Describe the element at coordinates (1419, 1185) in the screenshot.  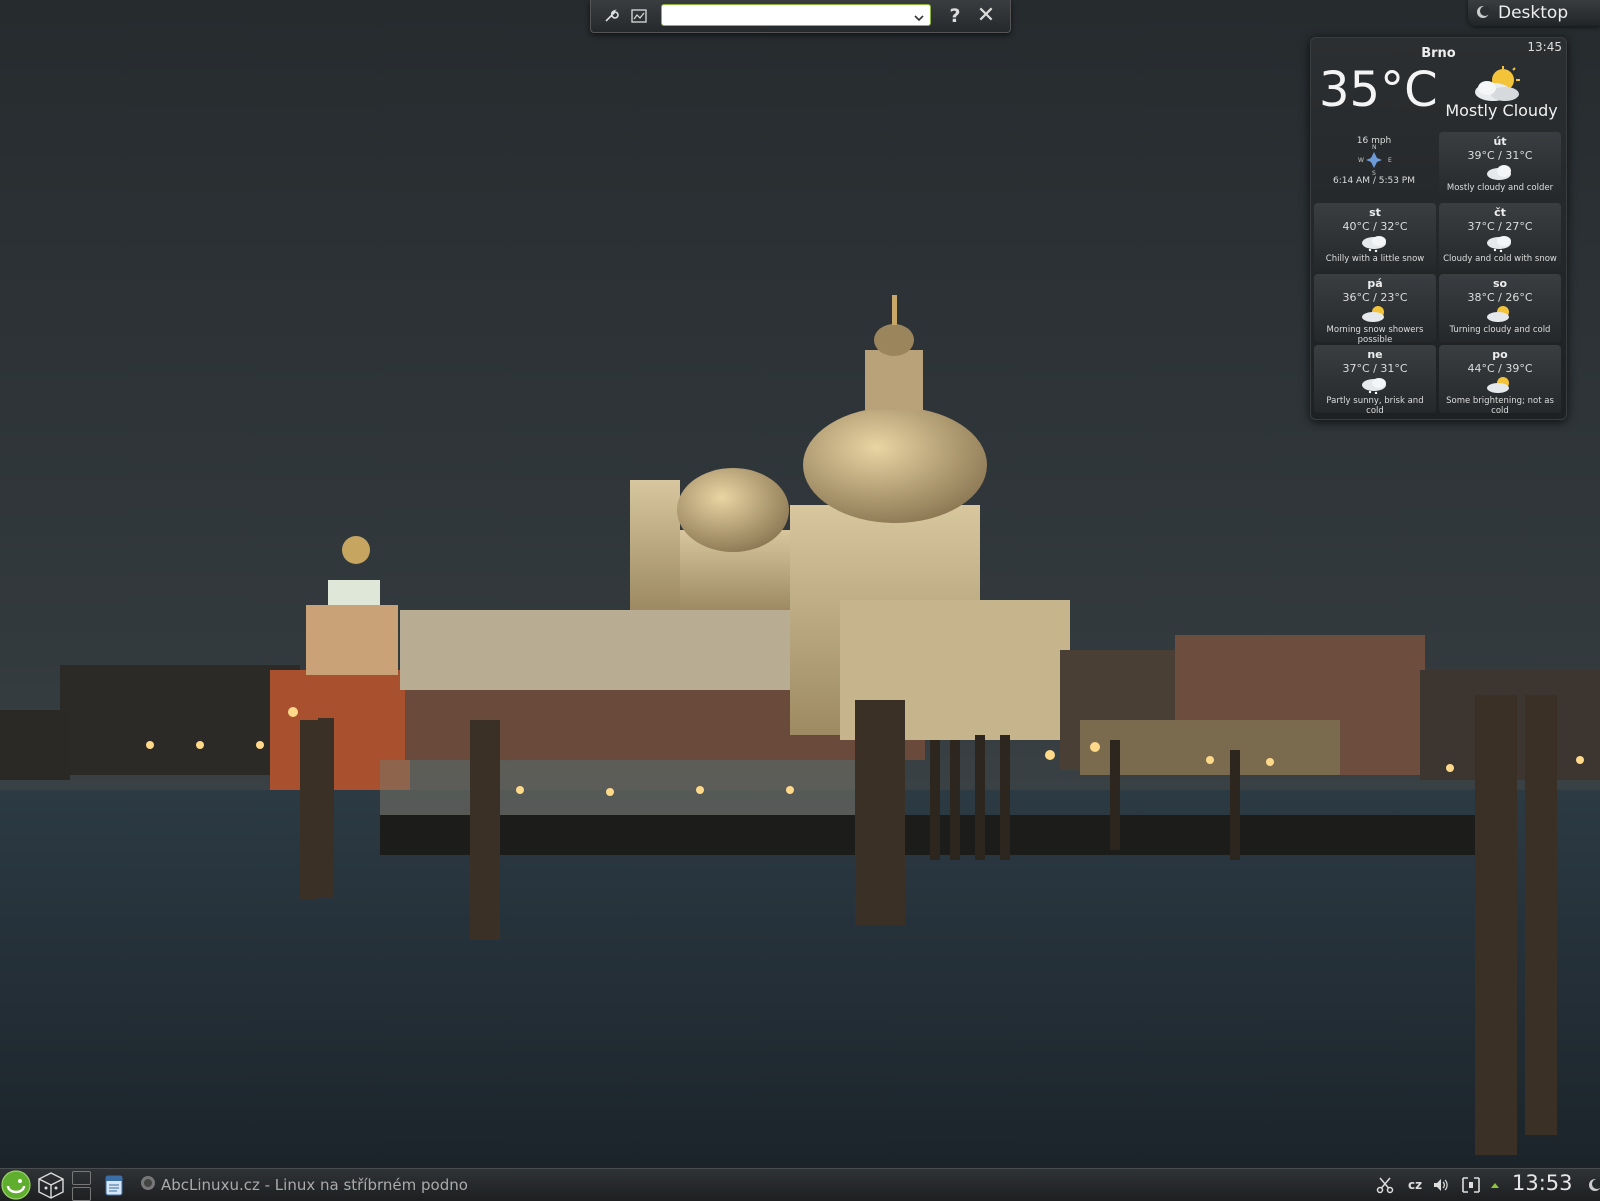
I see `keyboard-layout-indicator: cz` at that location.